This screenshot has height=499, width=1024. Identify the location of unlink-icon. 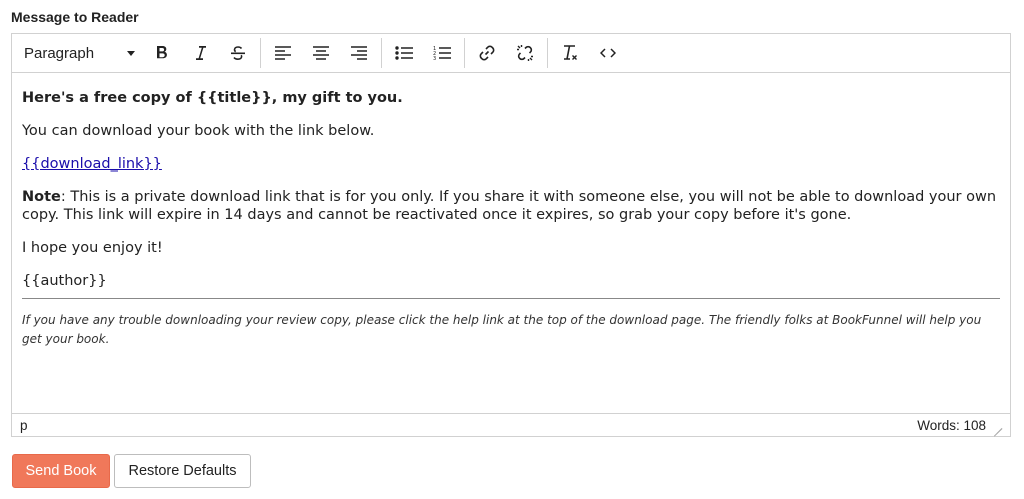
(525, 53).